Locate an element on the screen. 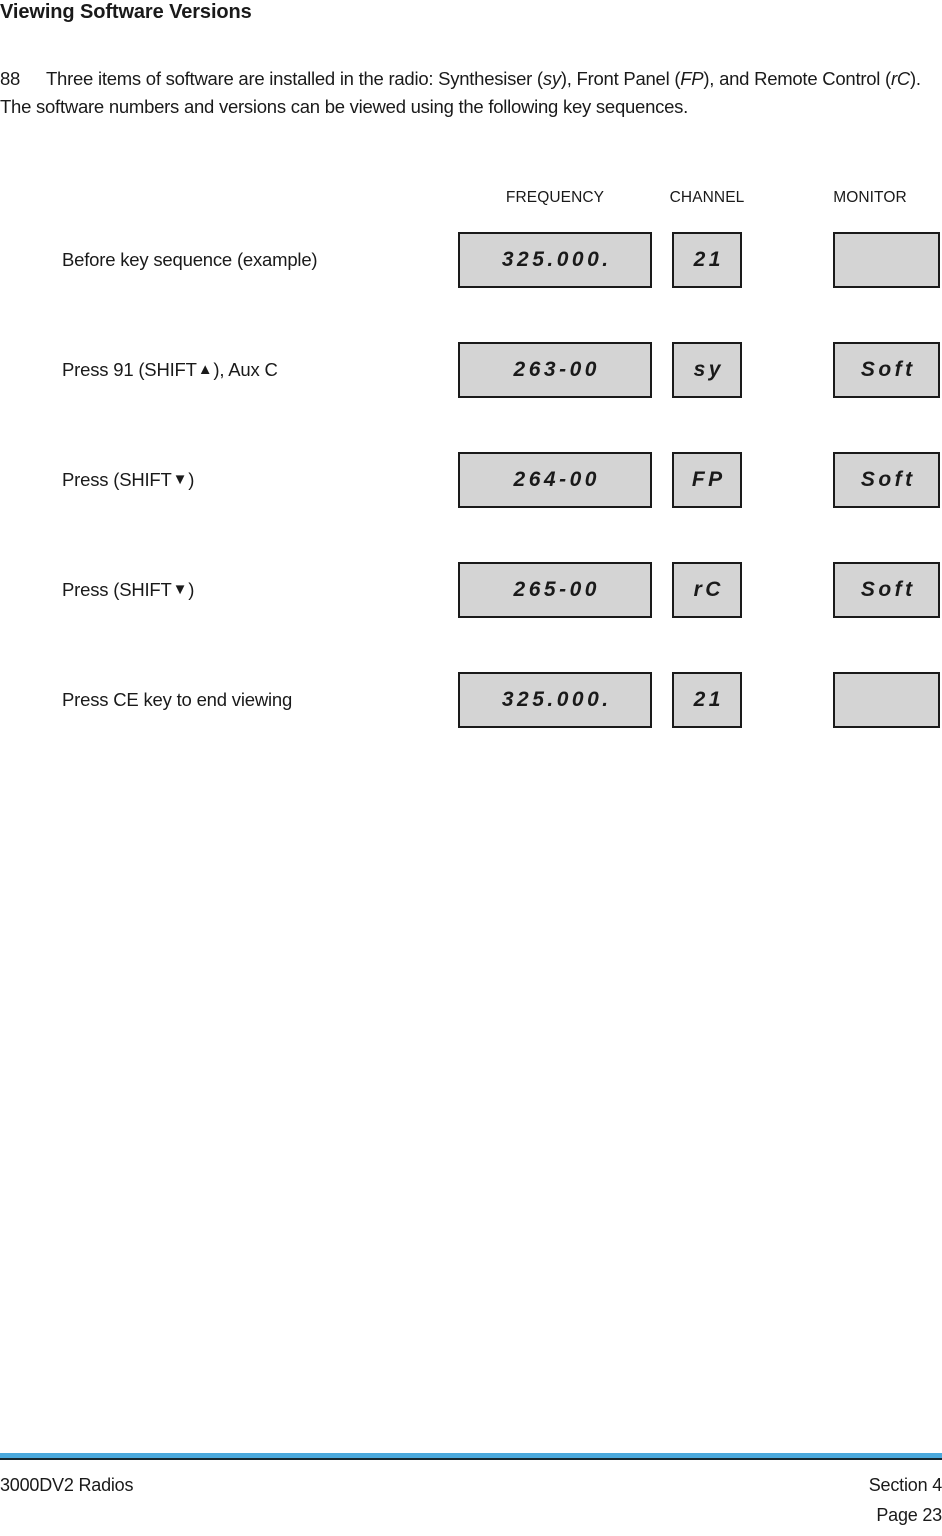 The height and width of the screenshot is (1536, 942). table-row: Press (SHIFT ▼) 264-00 FP Soft is located at coordinates (471, 480).